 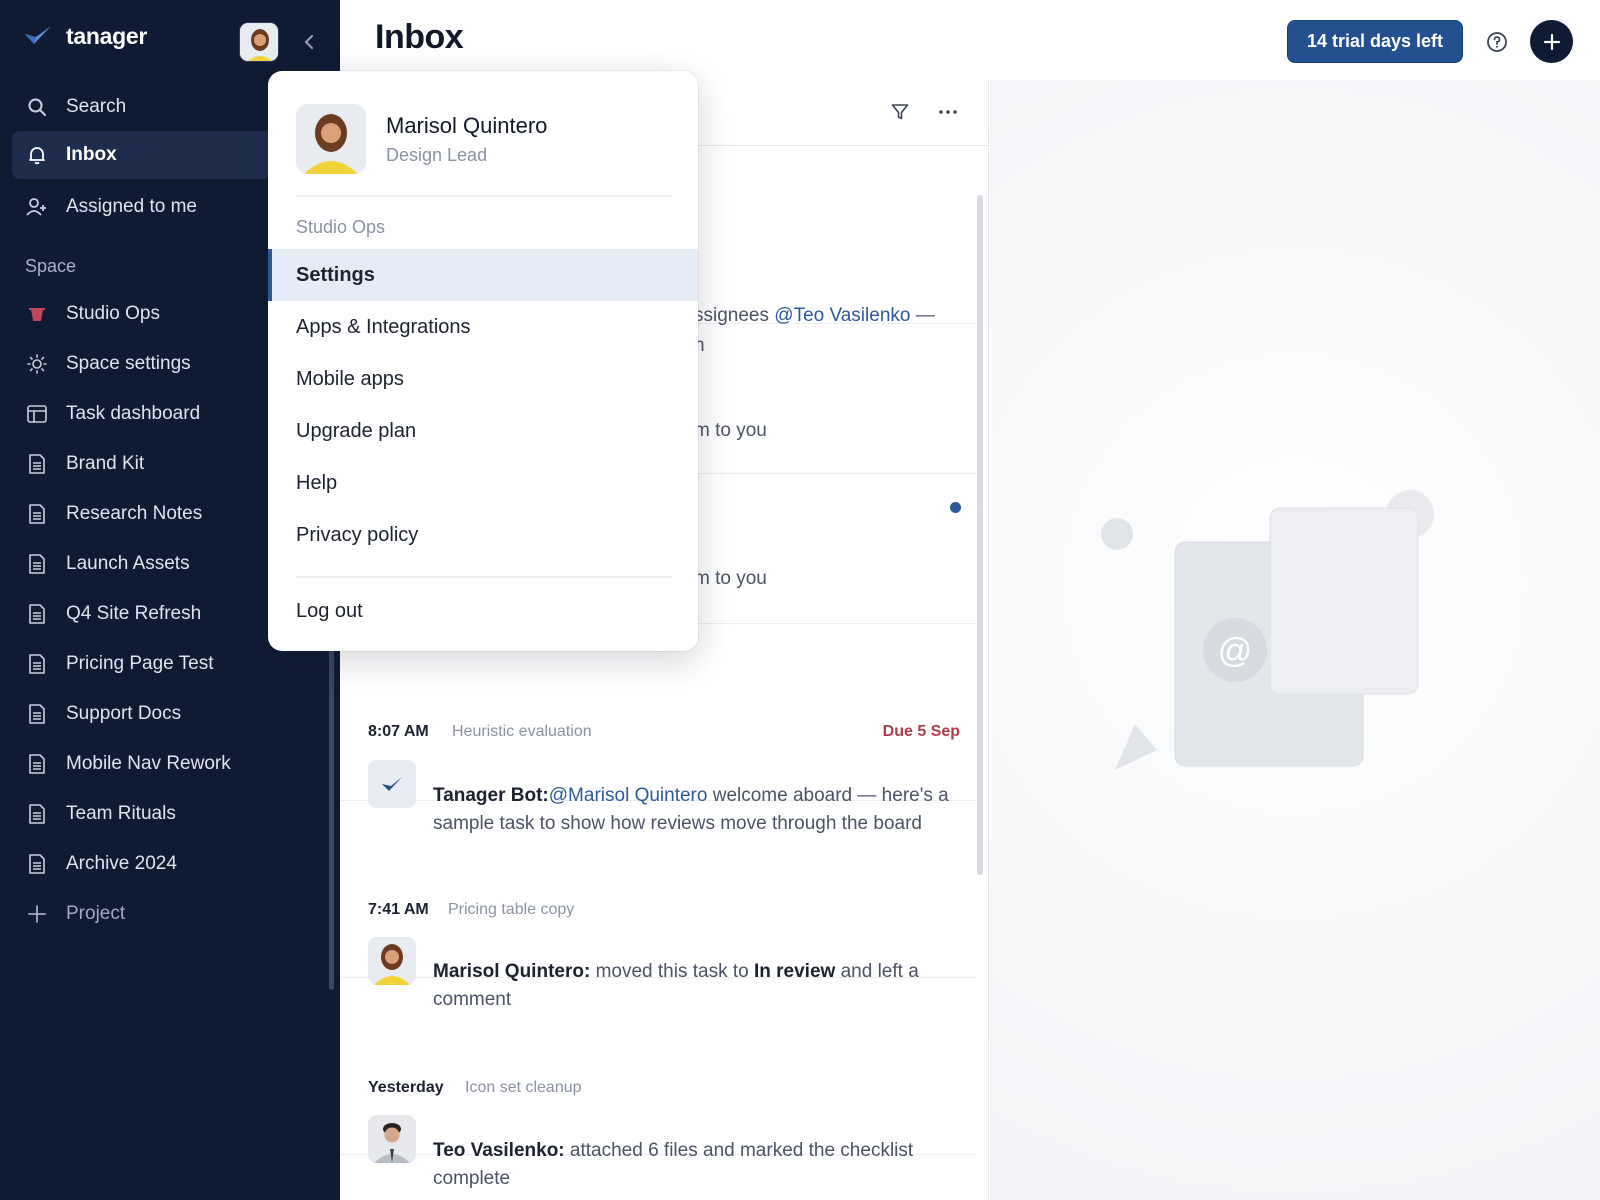 I want to click on top-header: Inbox 14 trial days left, so click(x=970, y=40).